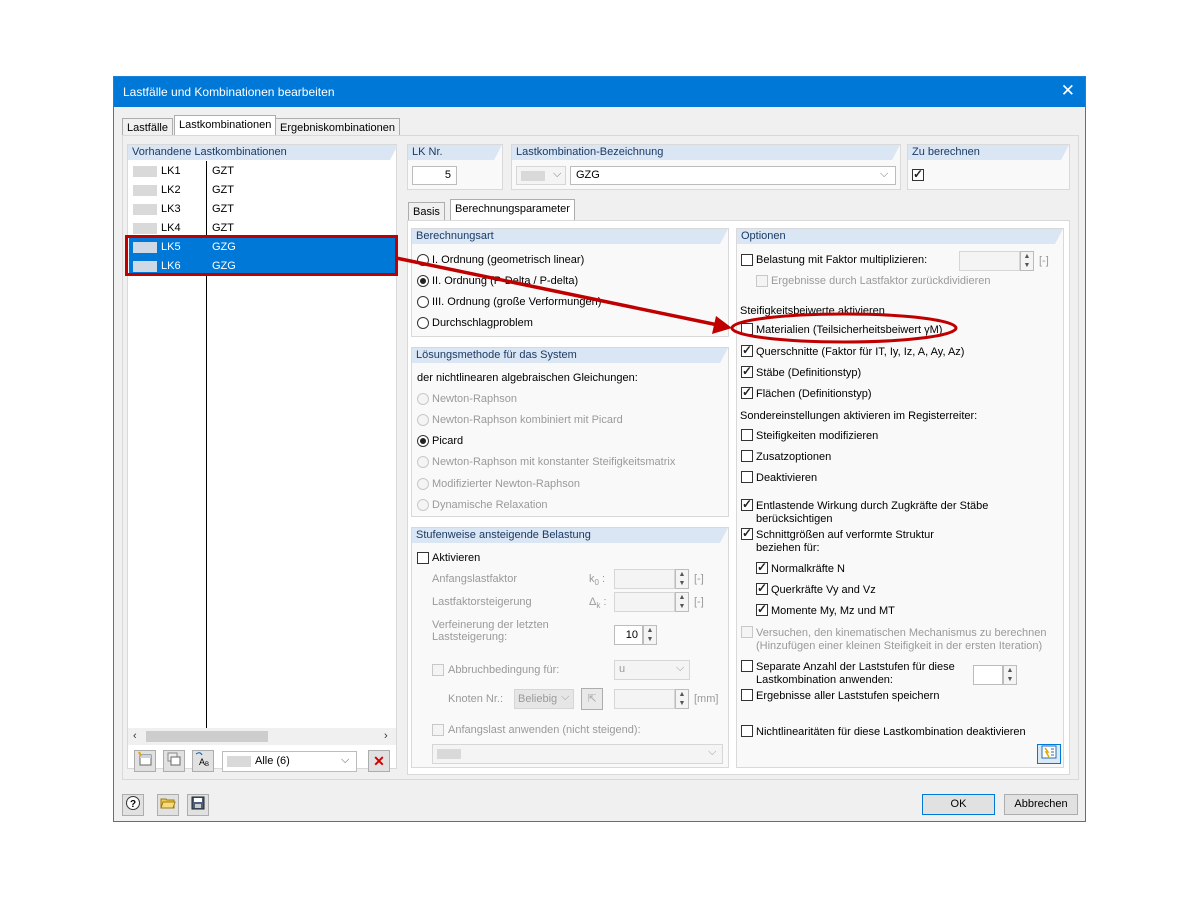 This screenshot has width=1200, height=900. What do you see at coordinates (722, 325) in the screenshot?
I see `annotation-arrowhead` at bounding box center [722, 325].